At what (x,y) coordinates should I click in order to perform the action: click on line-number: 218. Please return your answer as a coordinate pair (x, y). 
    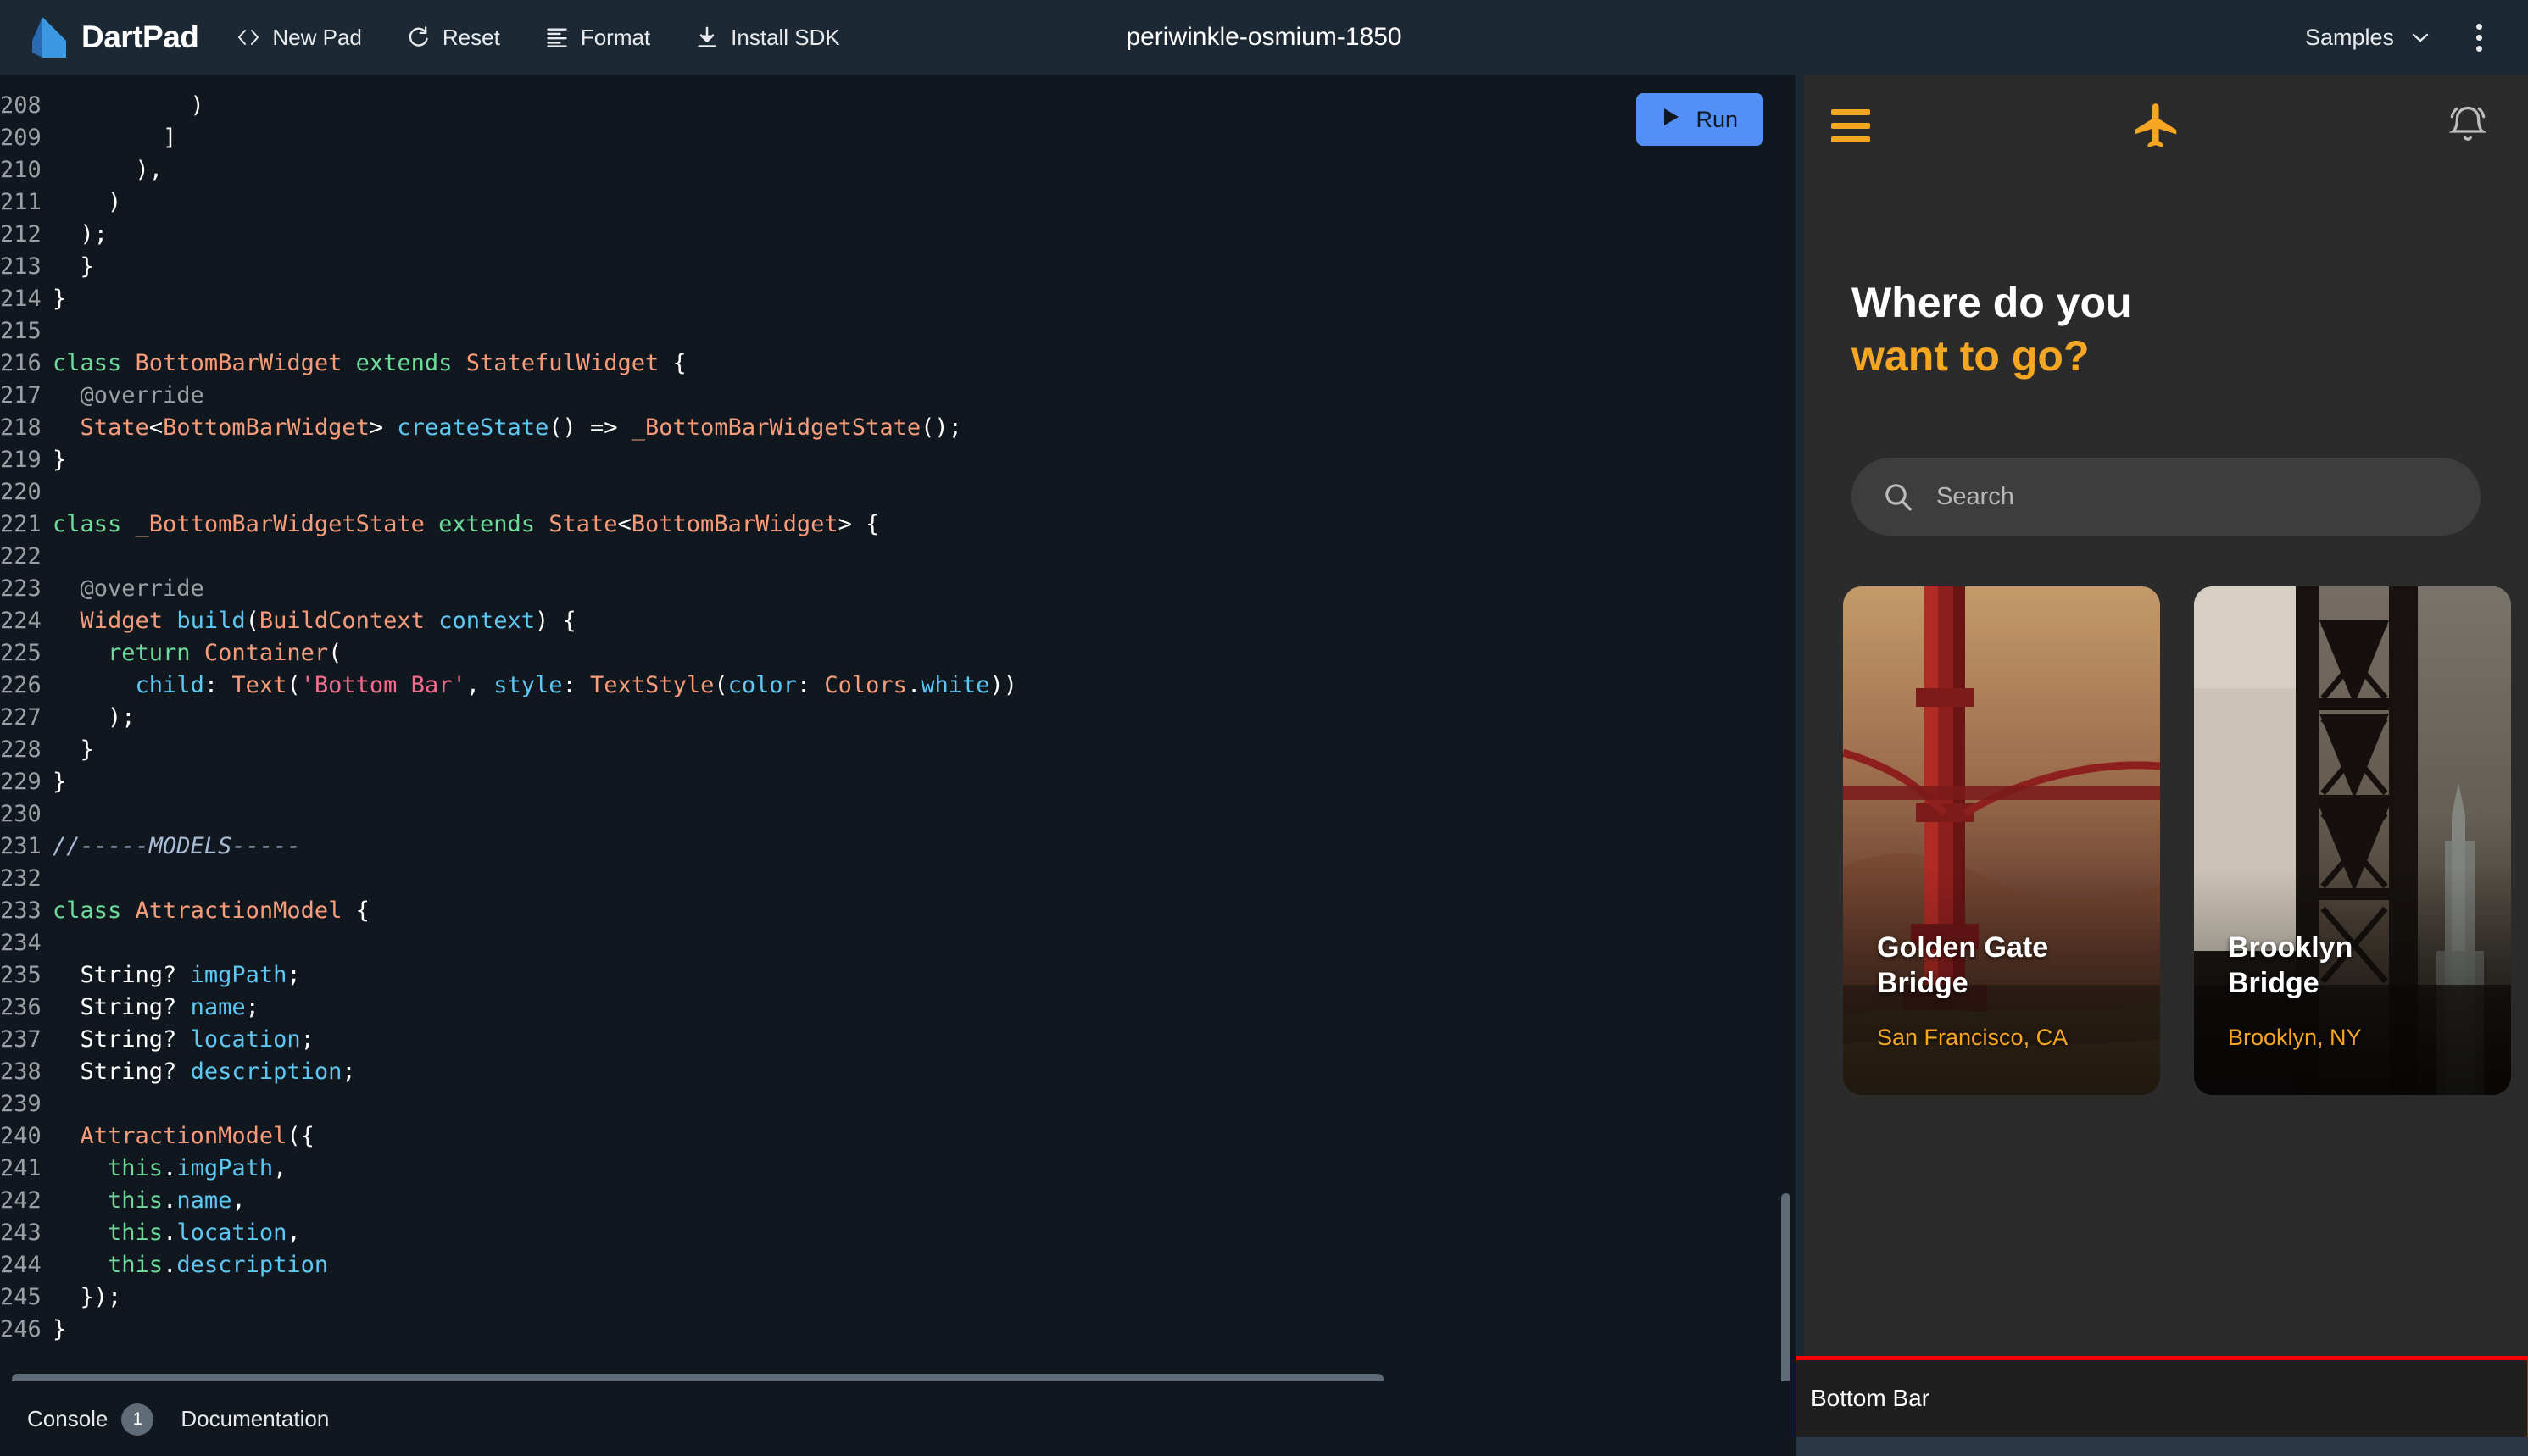
    Looking at the image, I should click on (21, 427).